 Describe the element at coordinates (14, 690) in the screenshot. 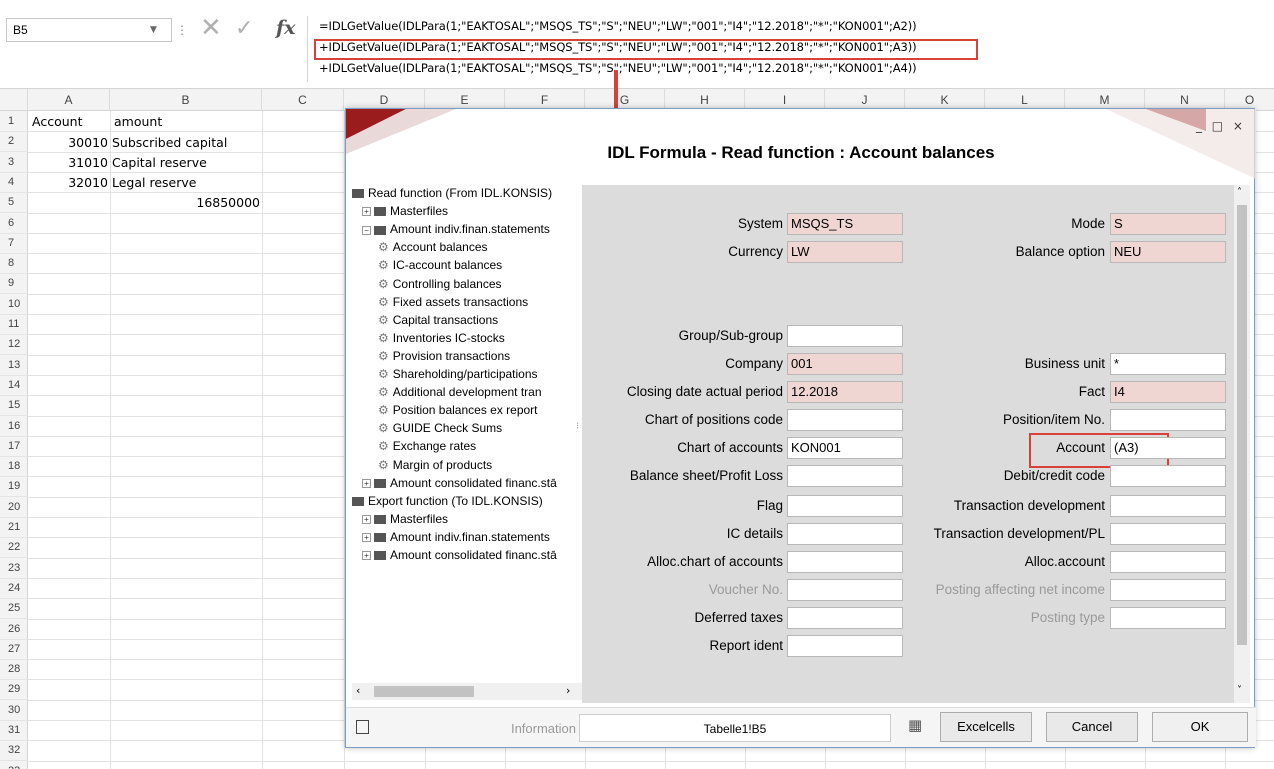

I see `row-header: 29` at that location.